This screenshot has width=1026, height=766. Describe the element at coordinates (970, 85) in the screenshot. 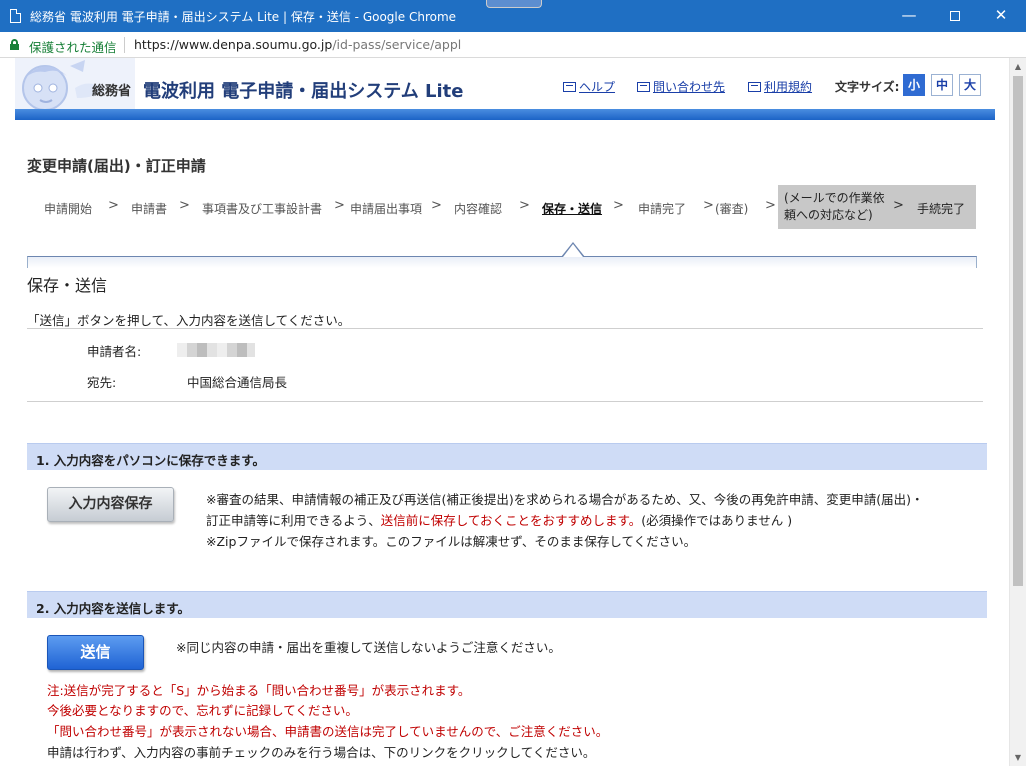

I see `font-size-large-button: 大` at that location.